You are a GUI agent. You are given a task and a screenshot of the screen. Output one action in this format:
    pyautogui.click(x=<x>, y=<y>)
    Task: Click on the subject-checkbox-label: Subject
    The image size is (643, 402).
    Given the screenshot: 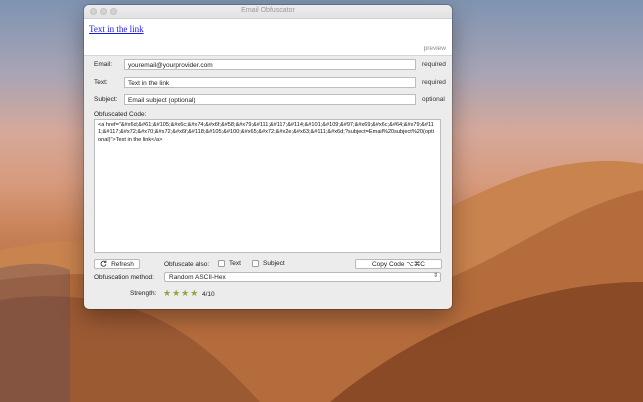 What is the action you would take?
    pyautogui.click(x=274, y=263)
    